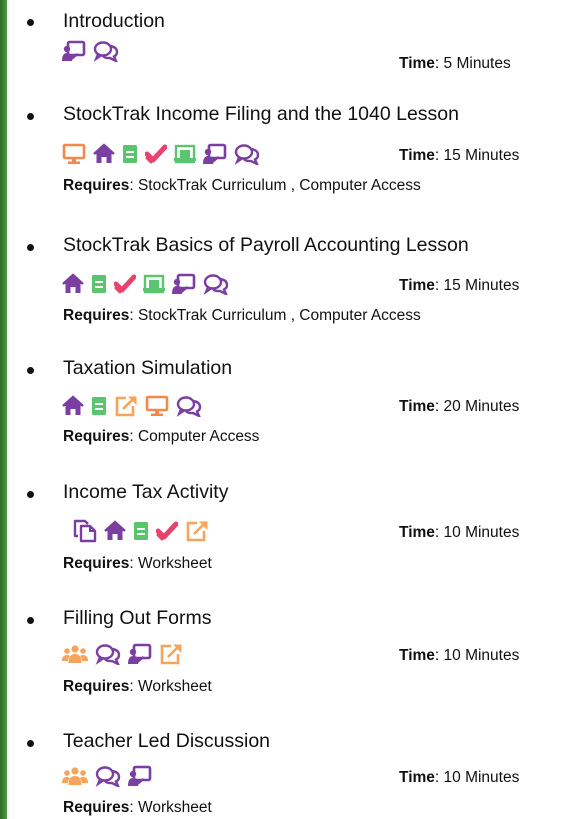  What do you see at coordinates (3, 409) in the screenshot?
I see `left-accent-bar` at bounding box center [3, 409].